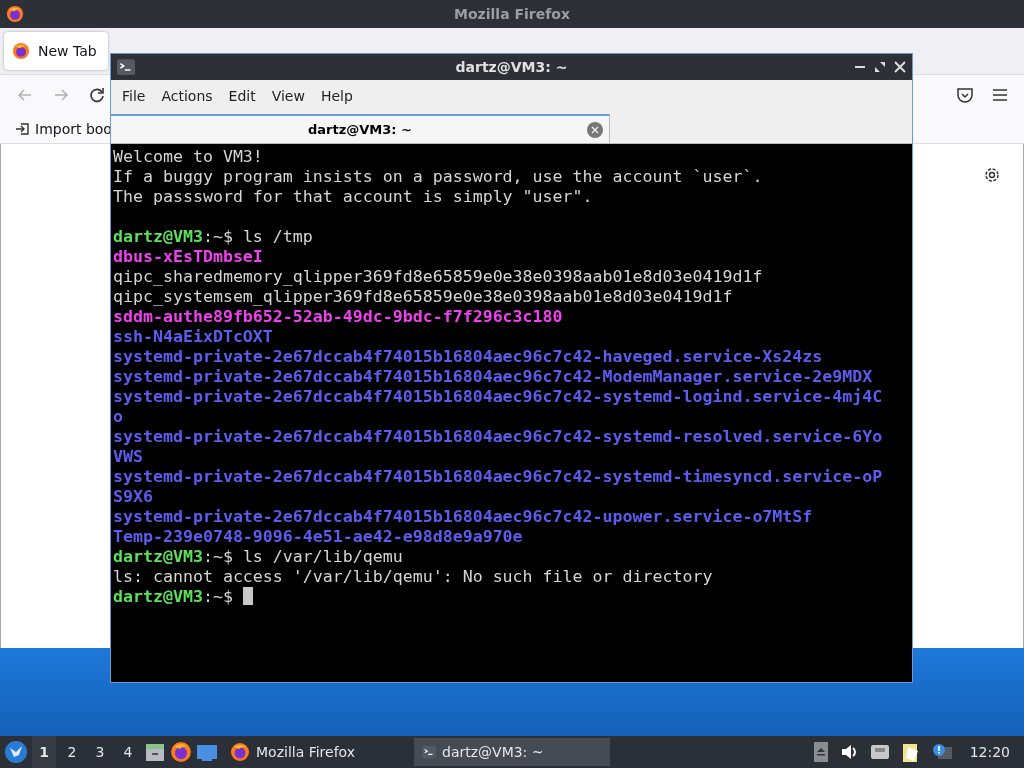  What do you see at coordinates (353, 197) in the screenshot?
I see `output-line: The passsword for that account is simply "user".` at bounding box center [353, 197].